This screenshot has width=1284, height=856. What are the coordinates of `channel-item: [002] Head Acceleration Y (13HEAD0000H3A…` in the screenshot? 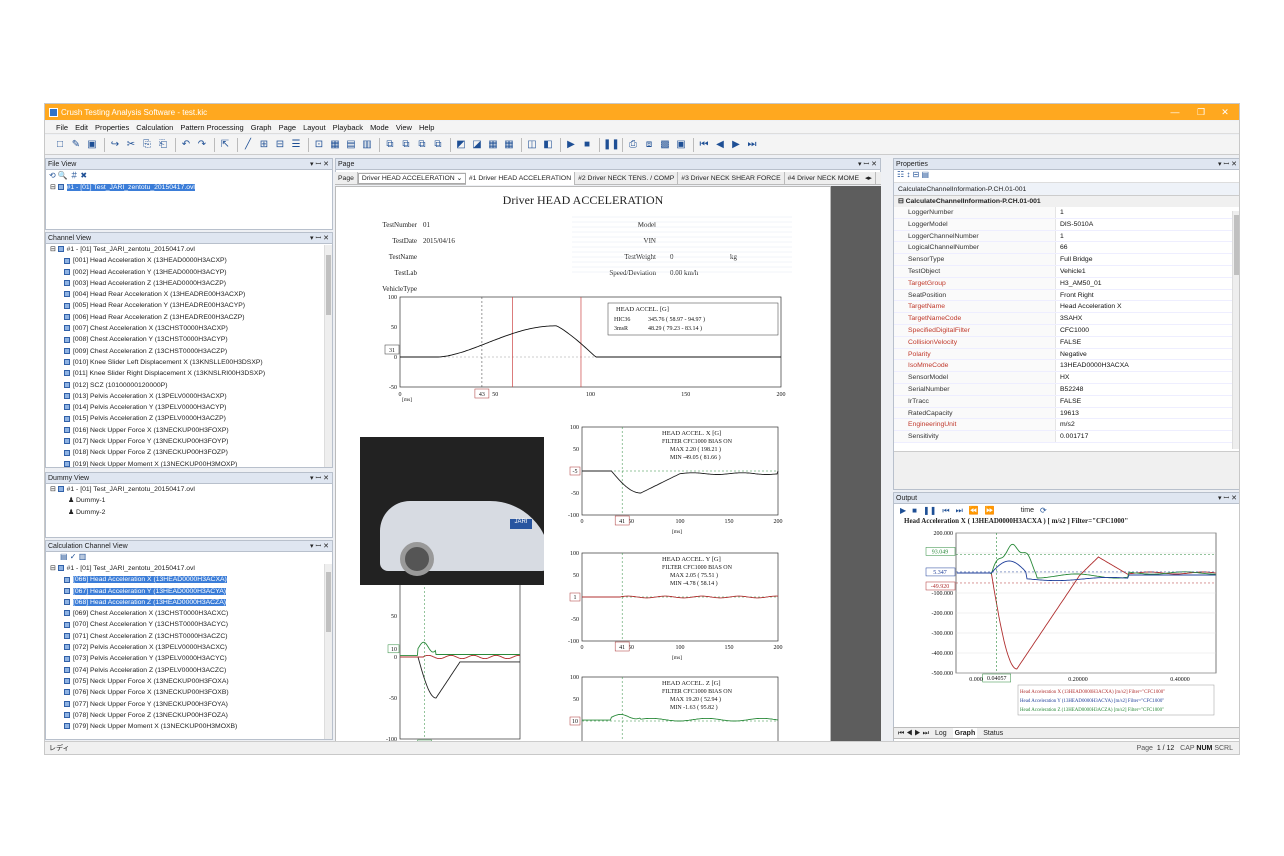 It's located at (191, 272).